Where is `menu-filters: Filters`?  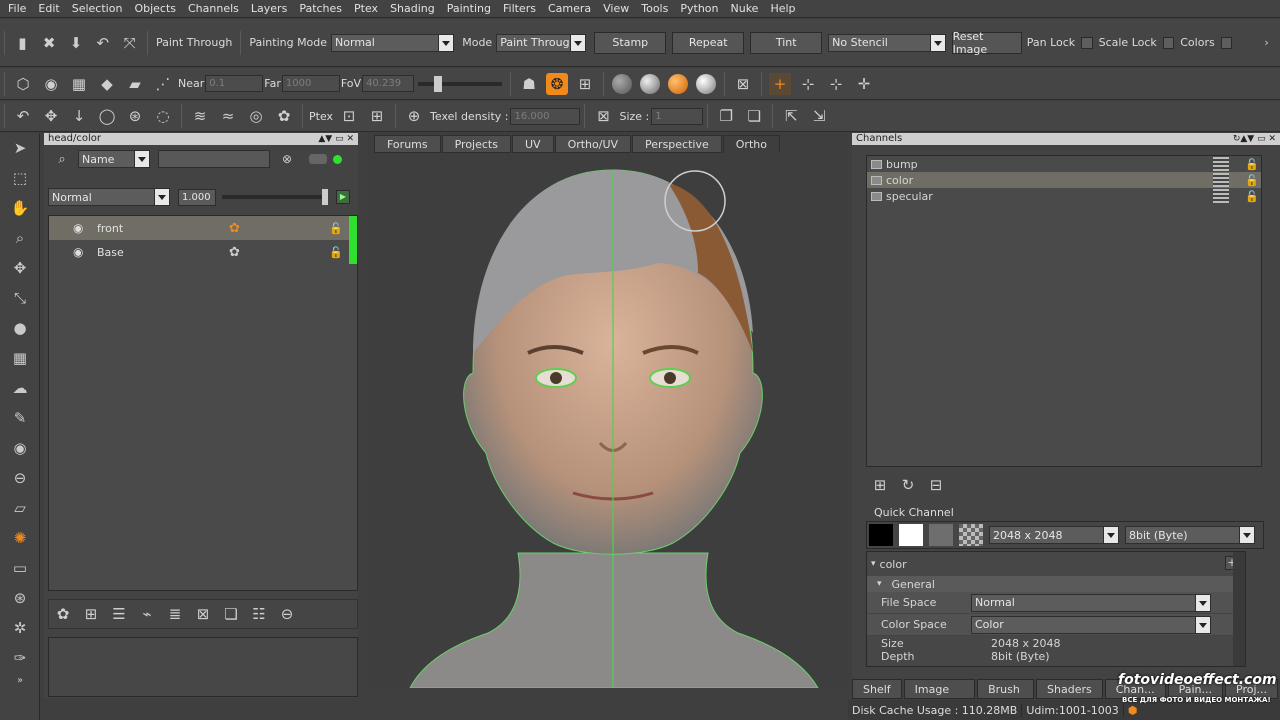 menu-filters: Filters is located at coordinates (519, 8).